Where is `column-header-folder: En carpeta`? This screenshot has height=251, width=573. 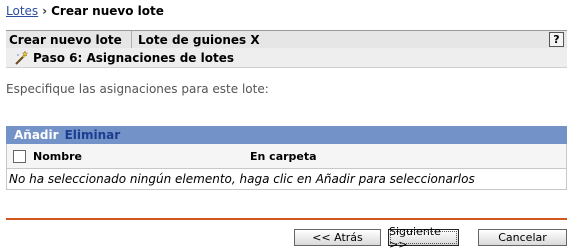 column-header-folder: En carpeta is located at coordinates (283, 156).